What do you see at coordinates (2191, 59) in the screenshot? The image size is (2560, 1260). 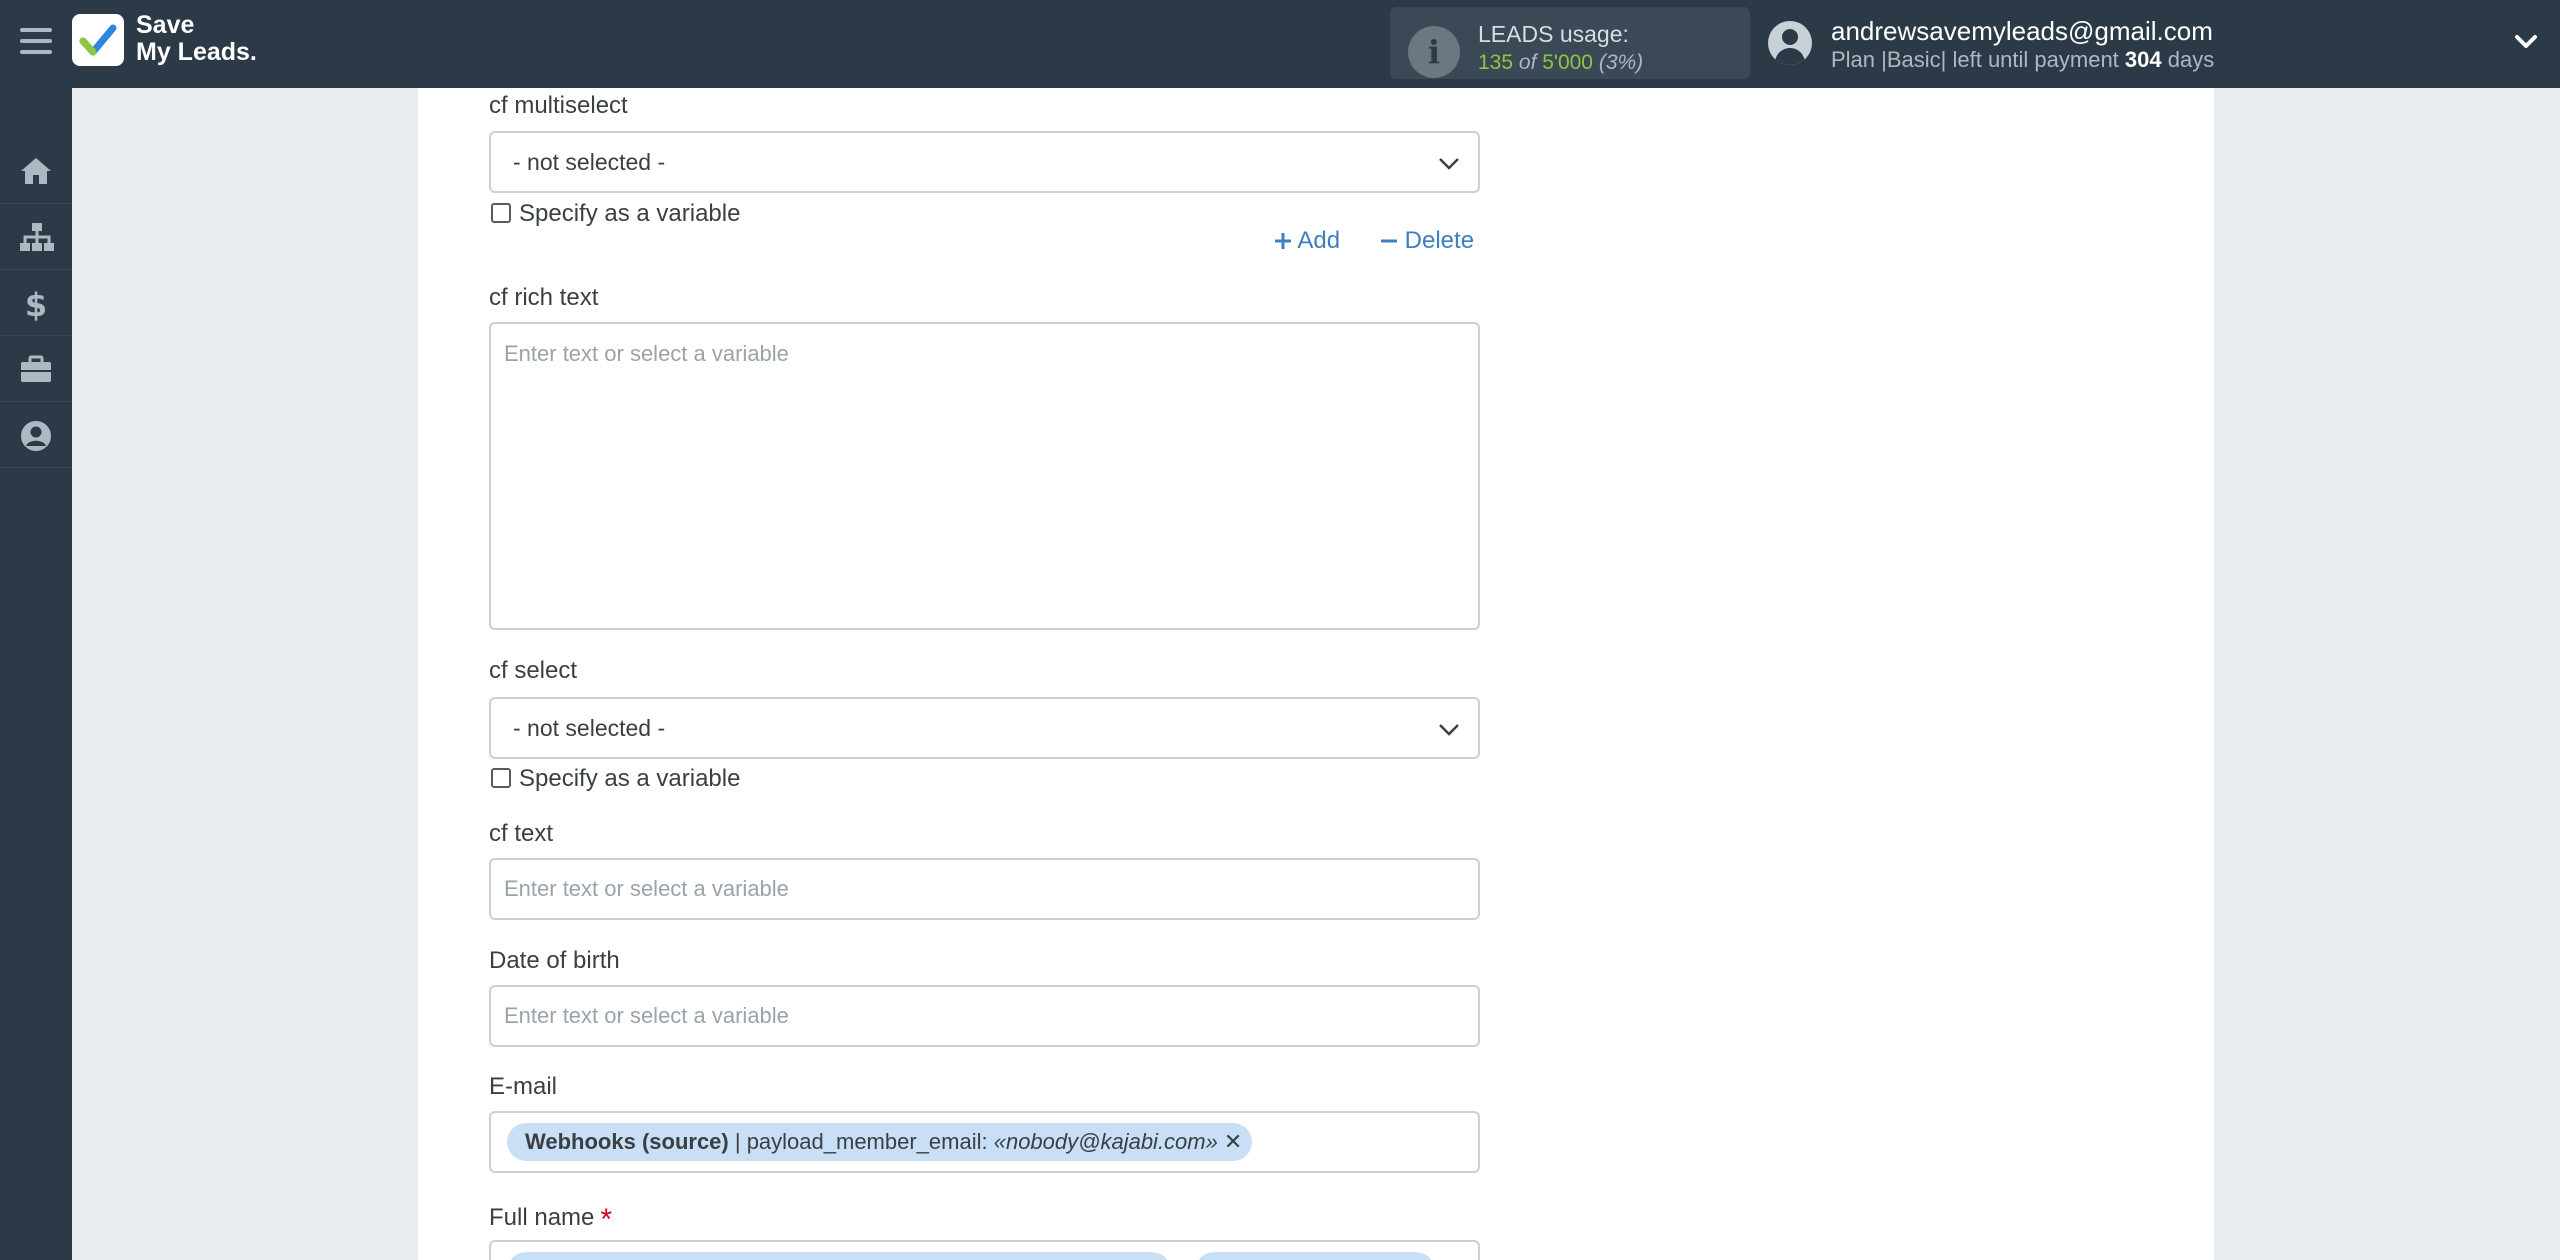 I see `plan-suffix: days` at bounding box center [2191, 59].